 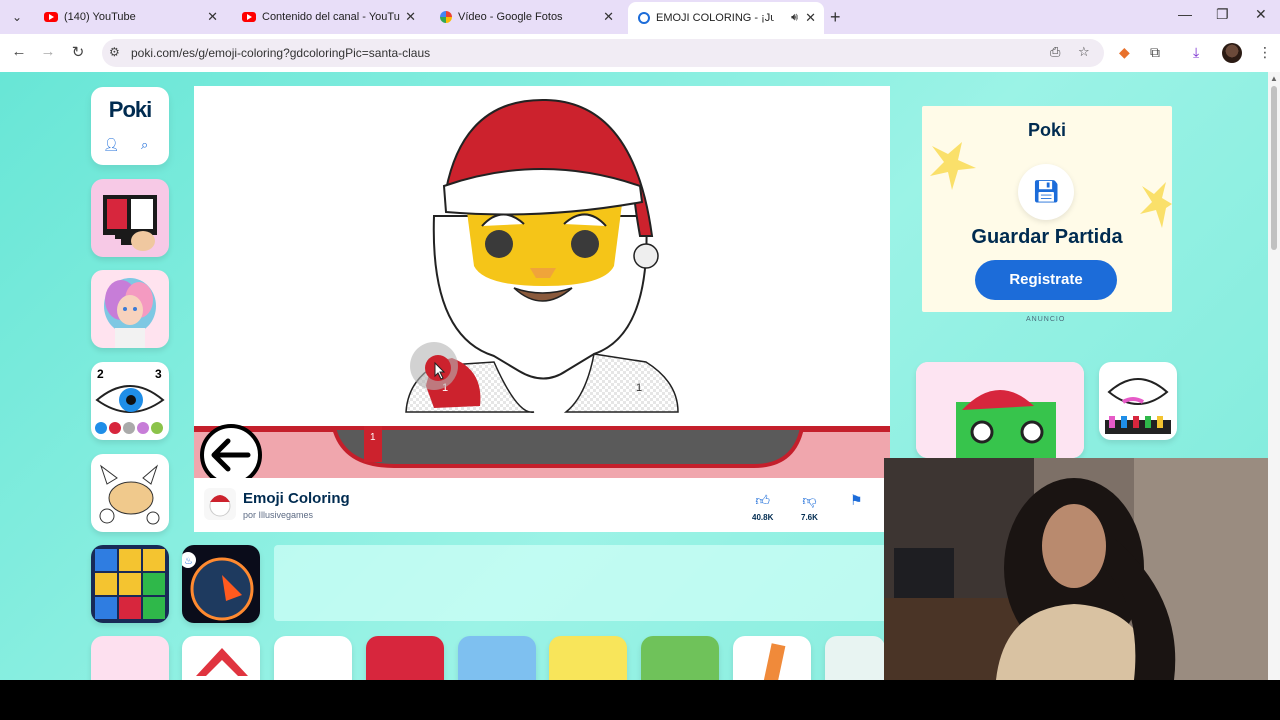 I want to click on svg-text: 2, so click(x=100, y=374).